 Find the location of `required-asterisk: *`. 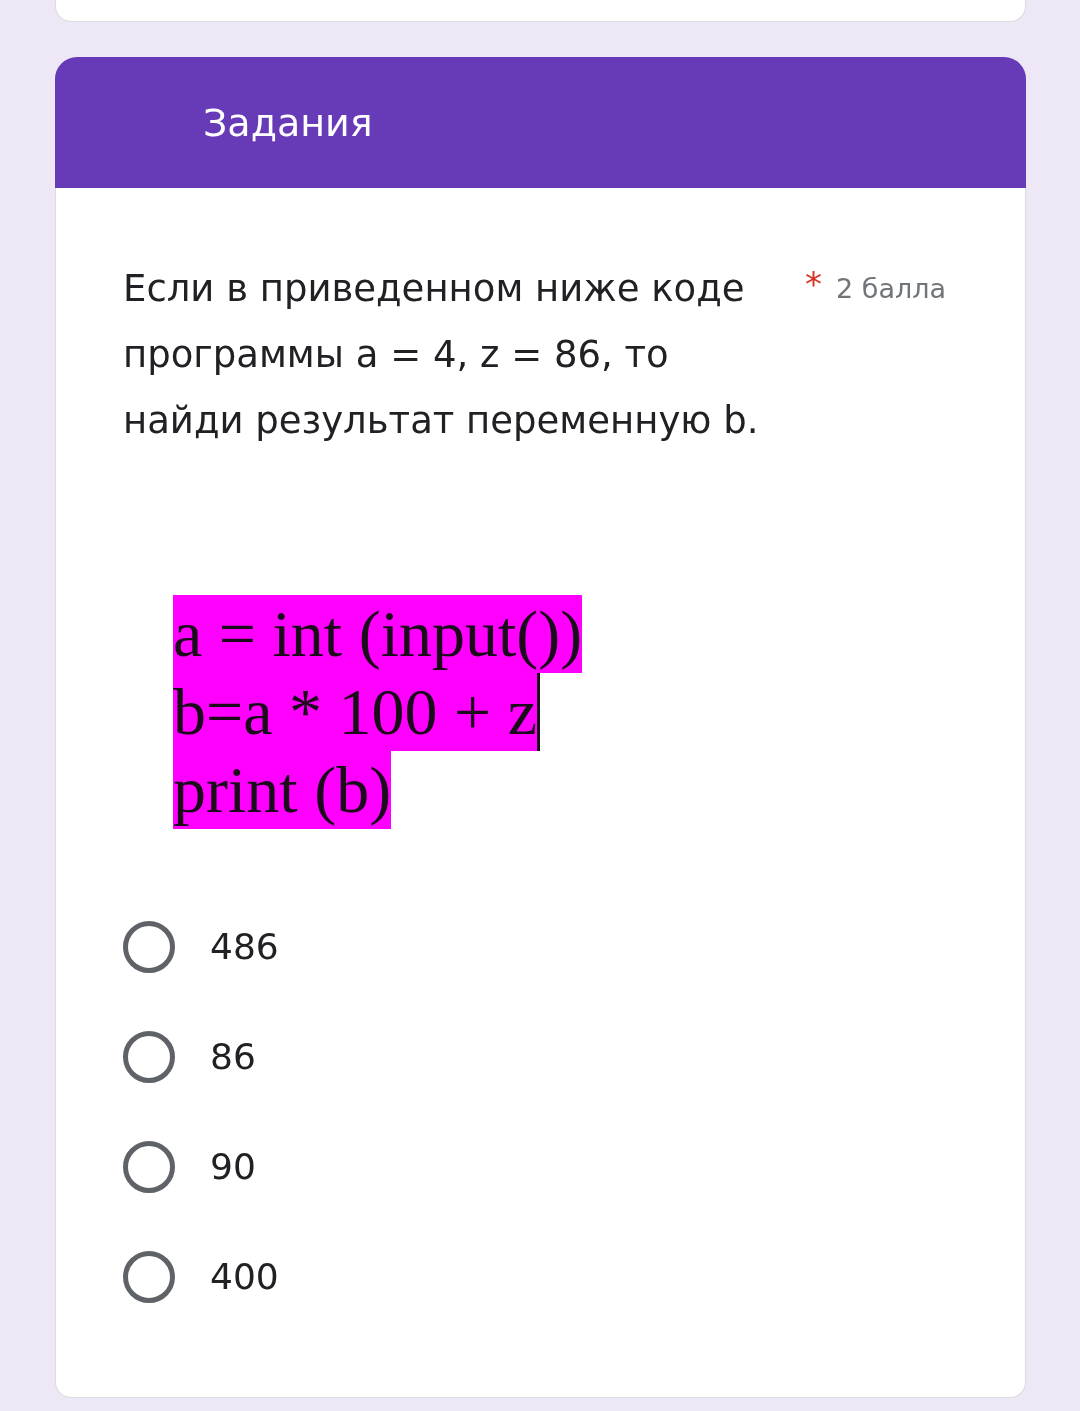

required-asterisk: * is located at coordinates (813, 284).